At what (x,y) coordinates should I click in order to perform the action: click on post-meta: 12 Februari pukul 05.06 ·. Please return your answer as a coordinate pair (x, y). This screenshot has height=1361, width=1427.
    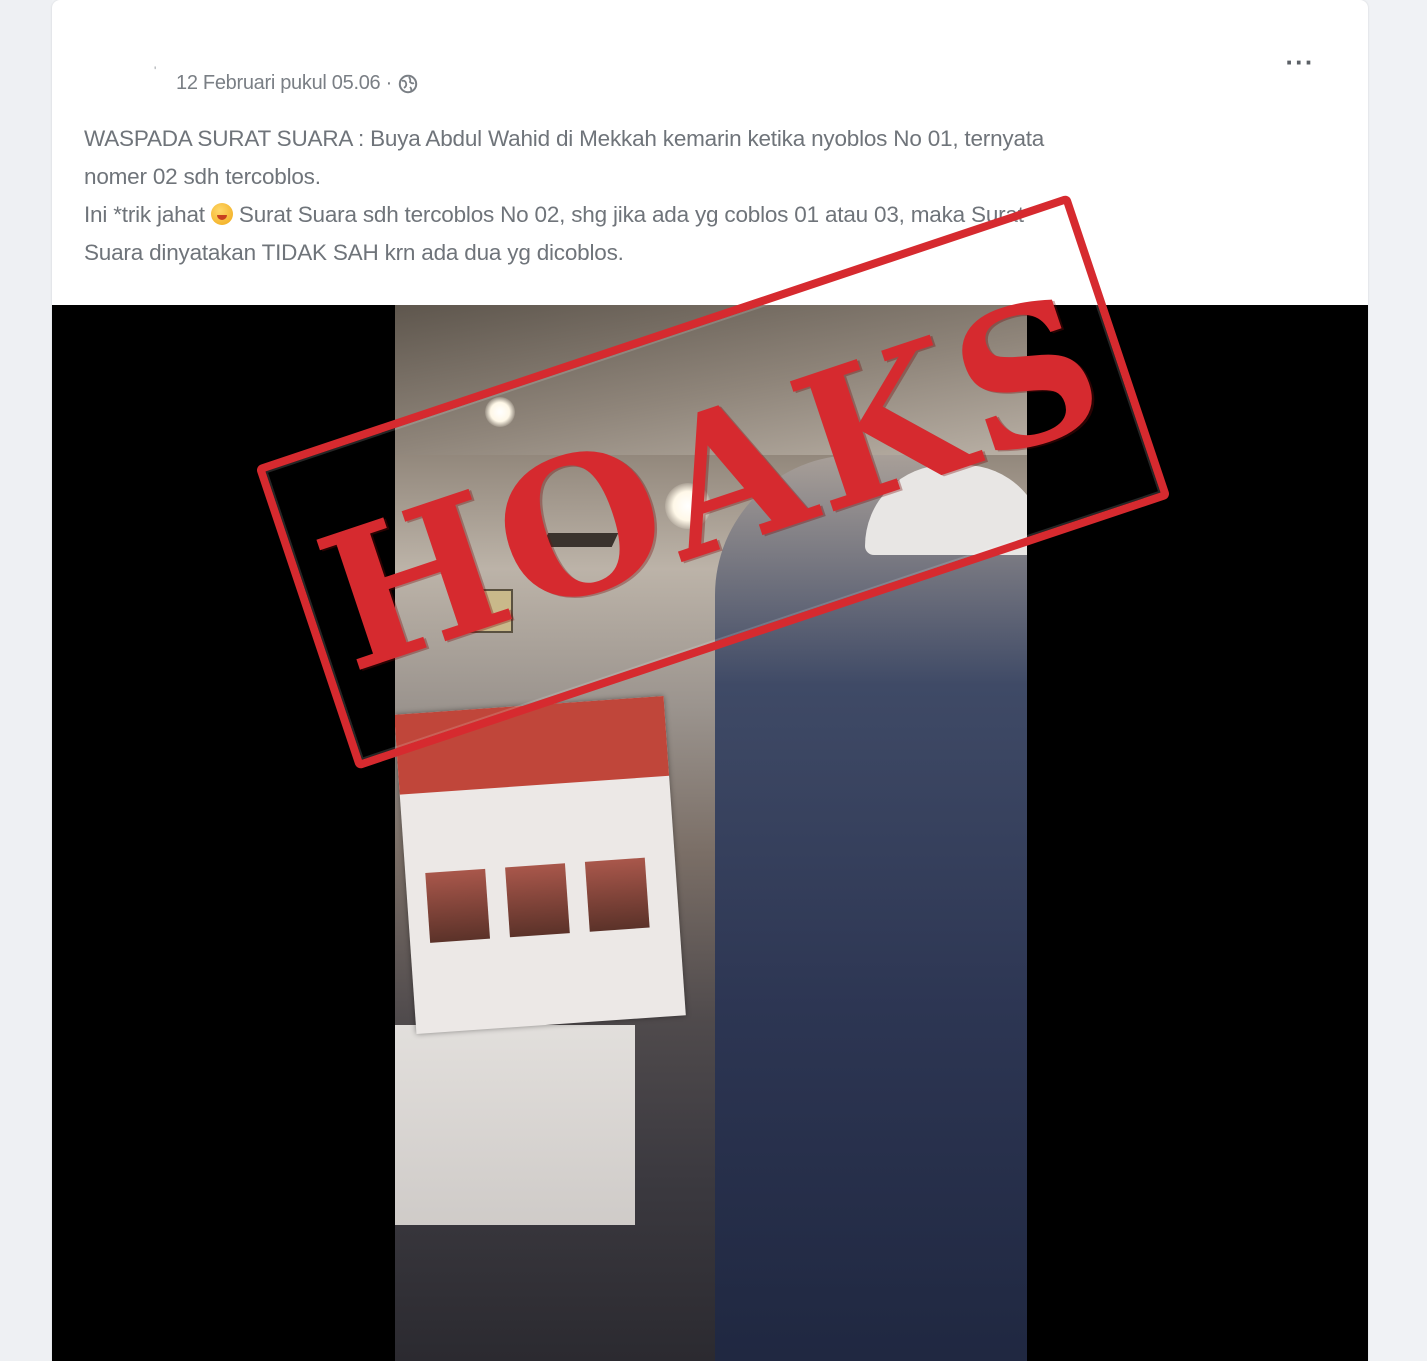
    Looking at the image, I should click on (297, 83).